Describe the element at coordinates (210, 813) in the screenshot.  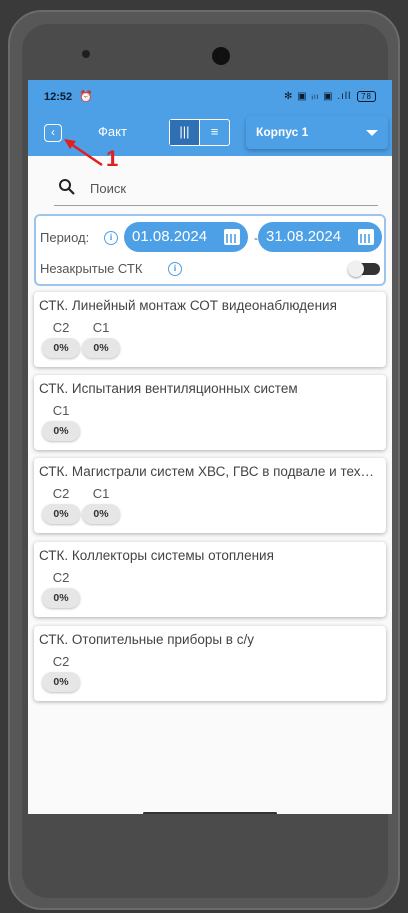
I see `home-indicator` at that location.